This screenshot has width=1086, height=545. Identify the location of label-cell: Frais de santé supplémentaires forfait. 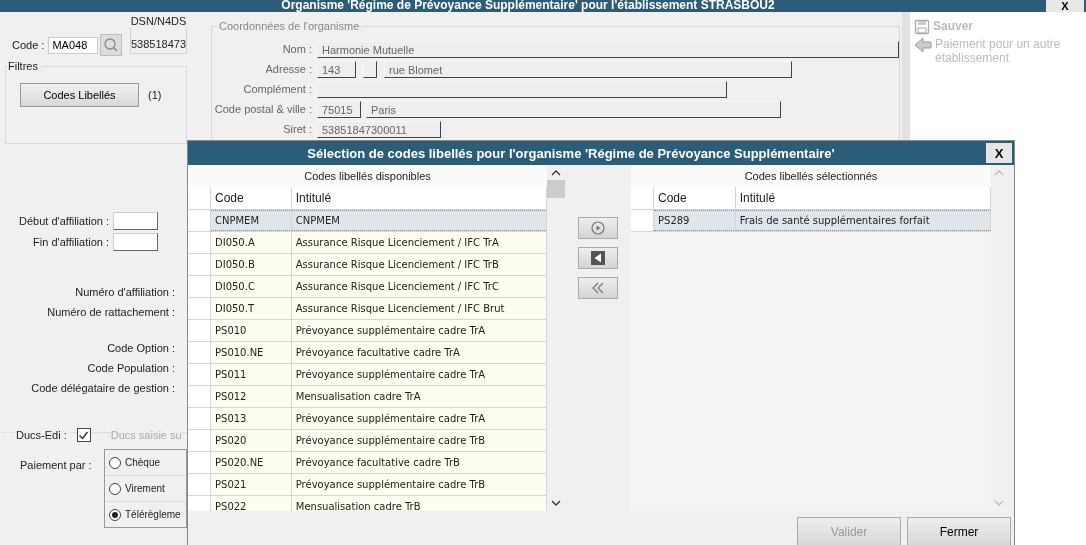
(863, 220).